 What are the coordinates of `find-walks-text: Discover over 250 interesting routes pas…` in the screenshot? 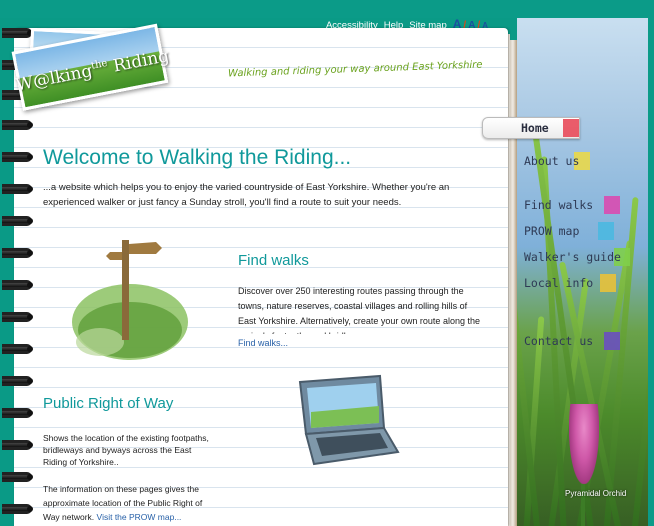 It's located at (359, 310).